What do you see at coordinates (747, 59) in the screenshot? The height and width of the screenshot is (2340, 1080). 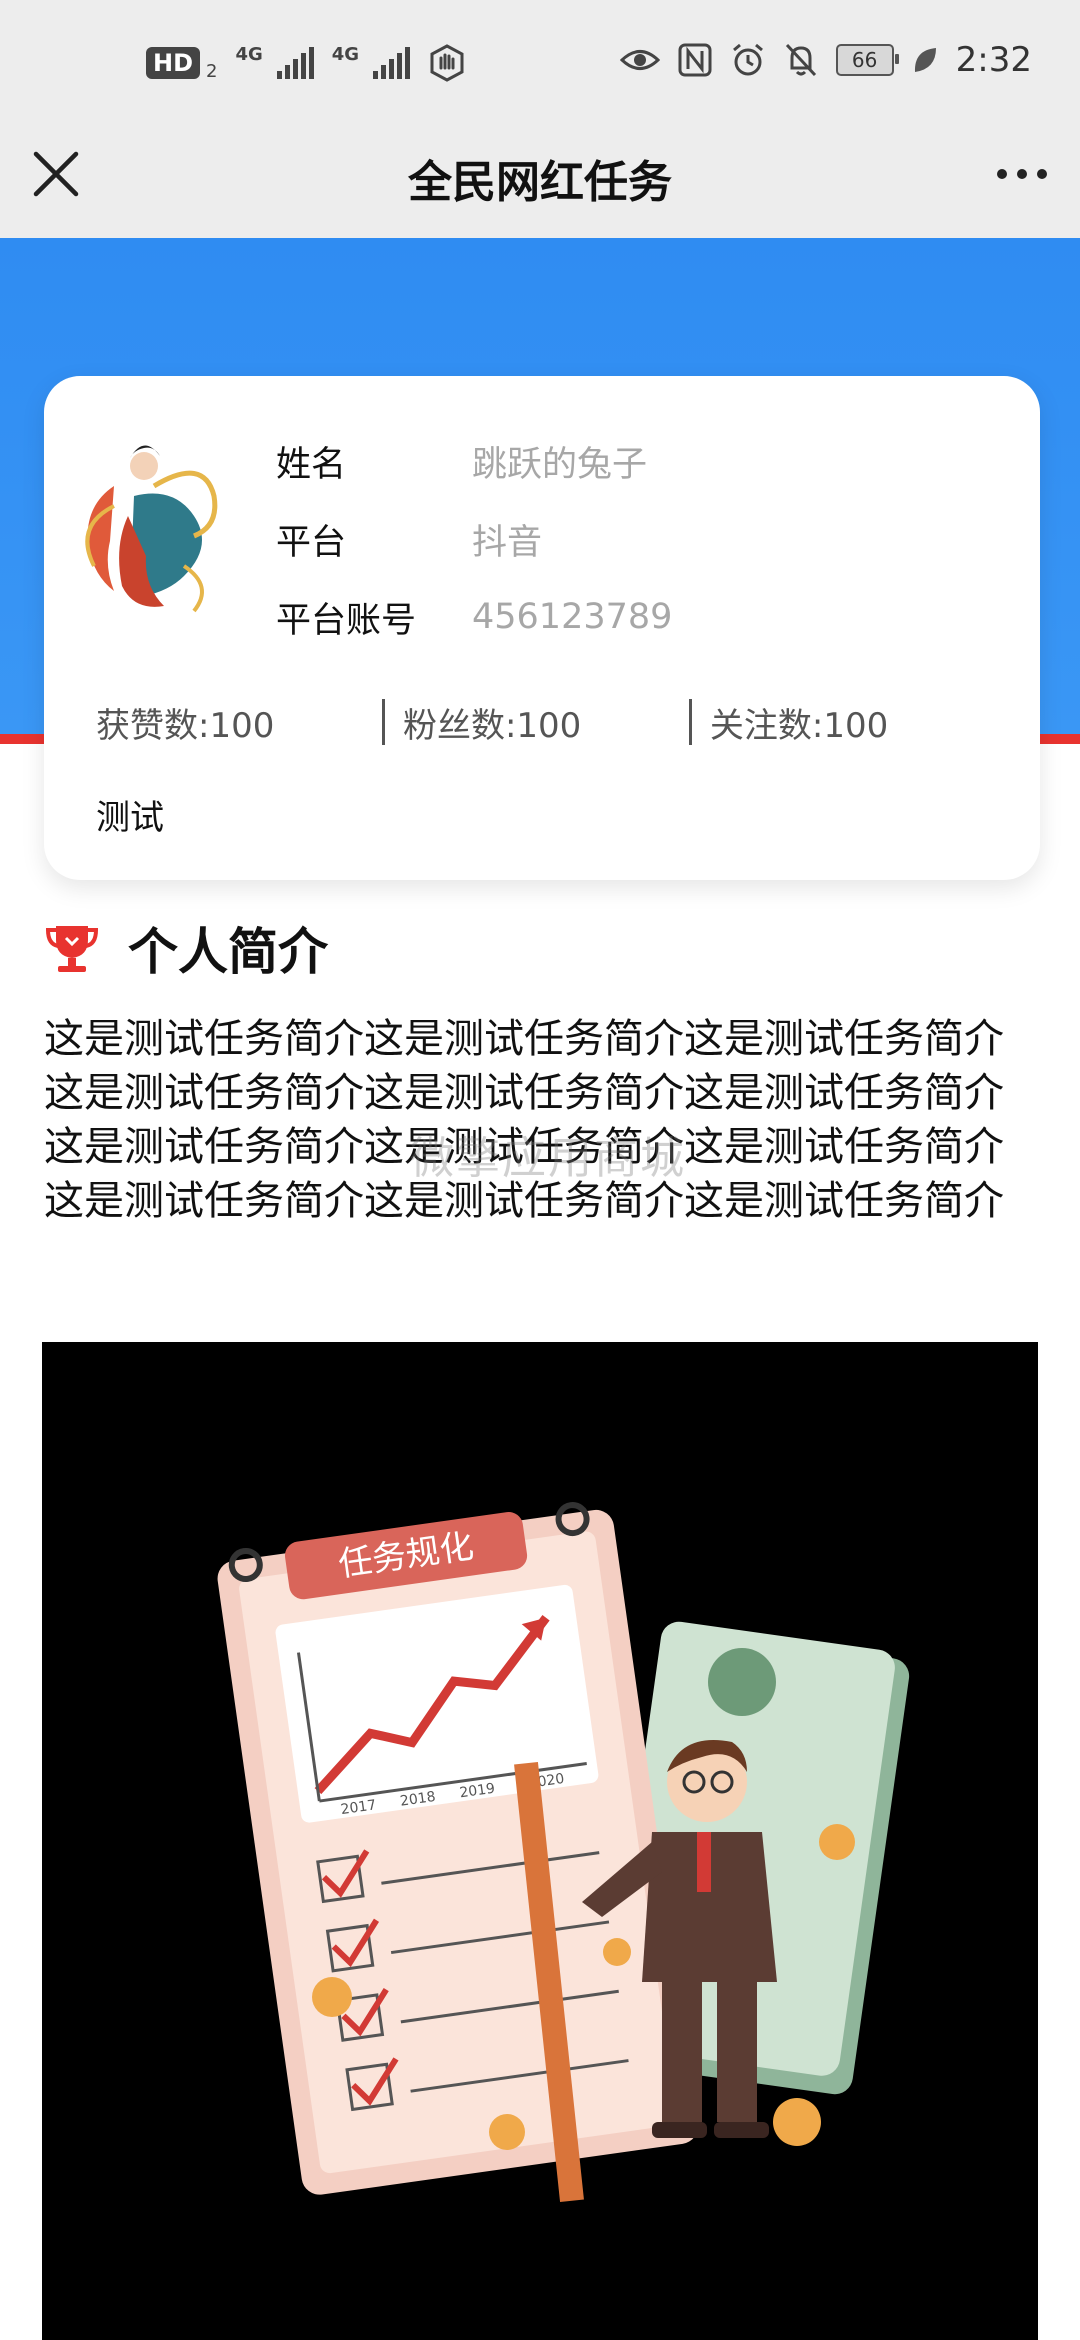 I see `alarm-icon` at bounding box center [747, 59].